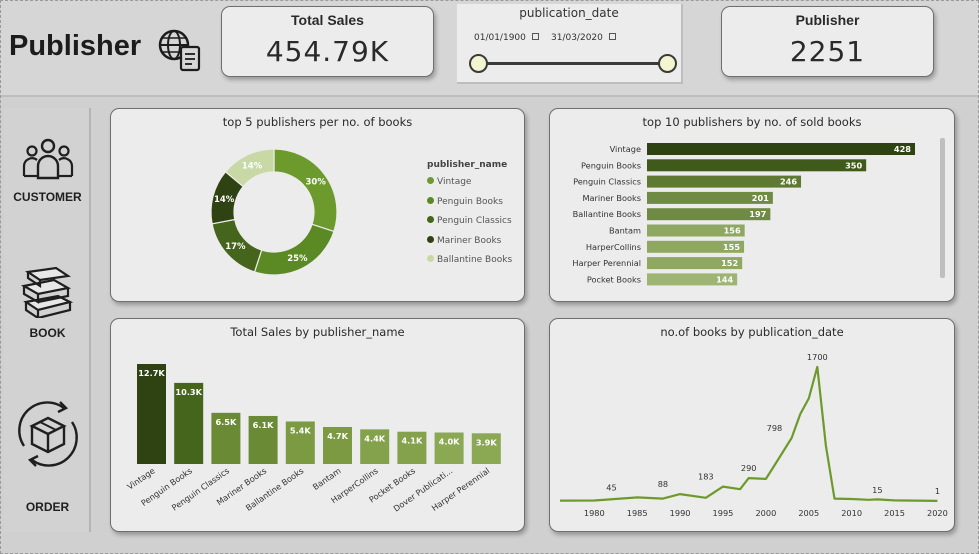  I want to click on scrollbar, so click(942, 208).